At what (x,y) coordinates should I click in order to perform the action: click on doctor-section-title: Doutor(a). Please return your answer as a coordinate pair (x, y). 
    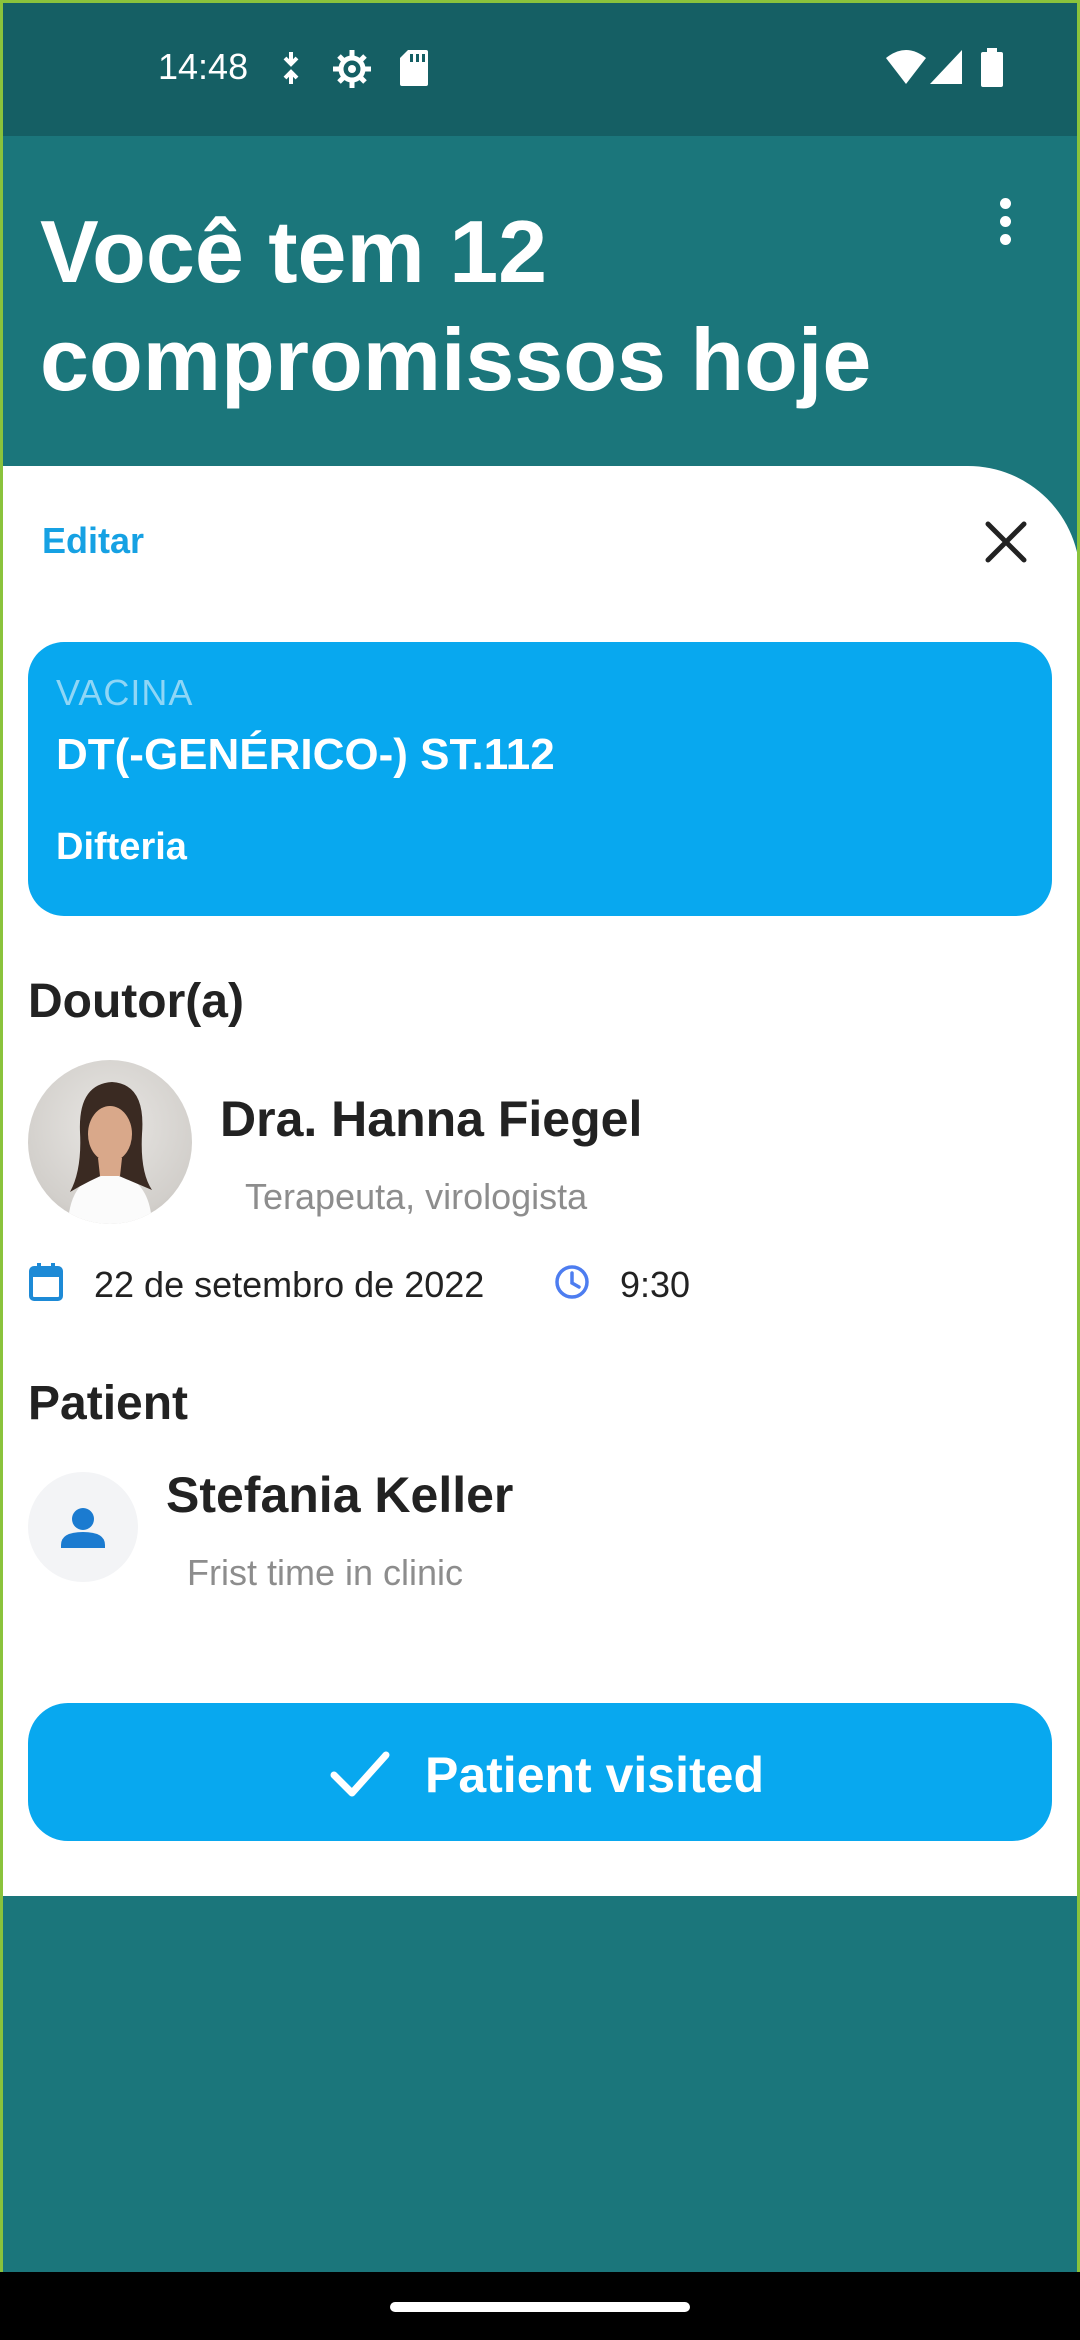
    Looking at the image, I should click on (136, 1001).